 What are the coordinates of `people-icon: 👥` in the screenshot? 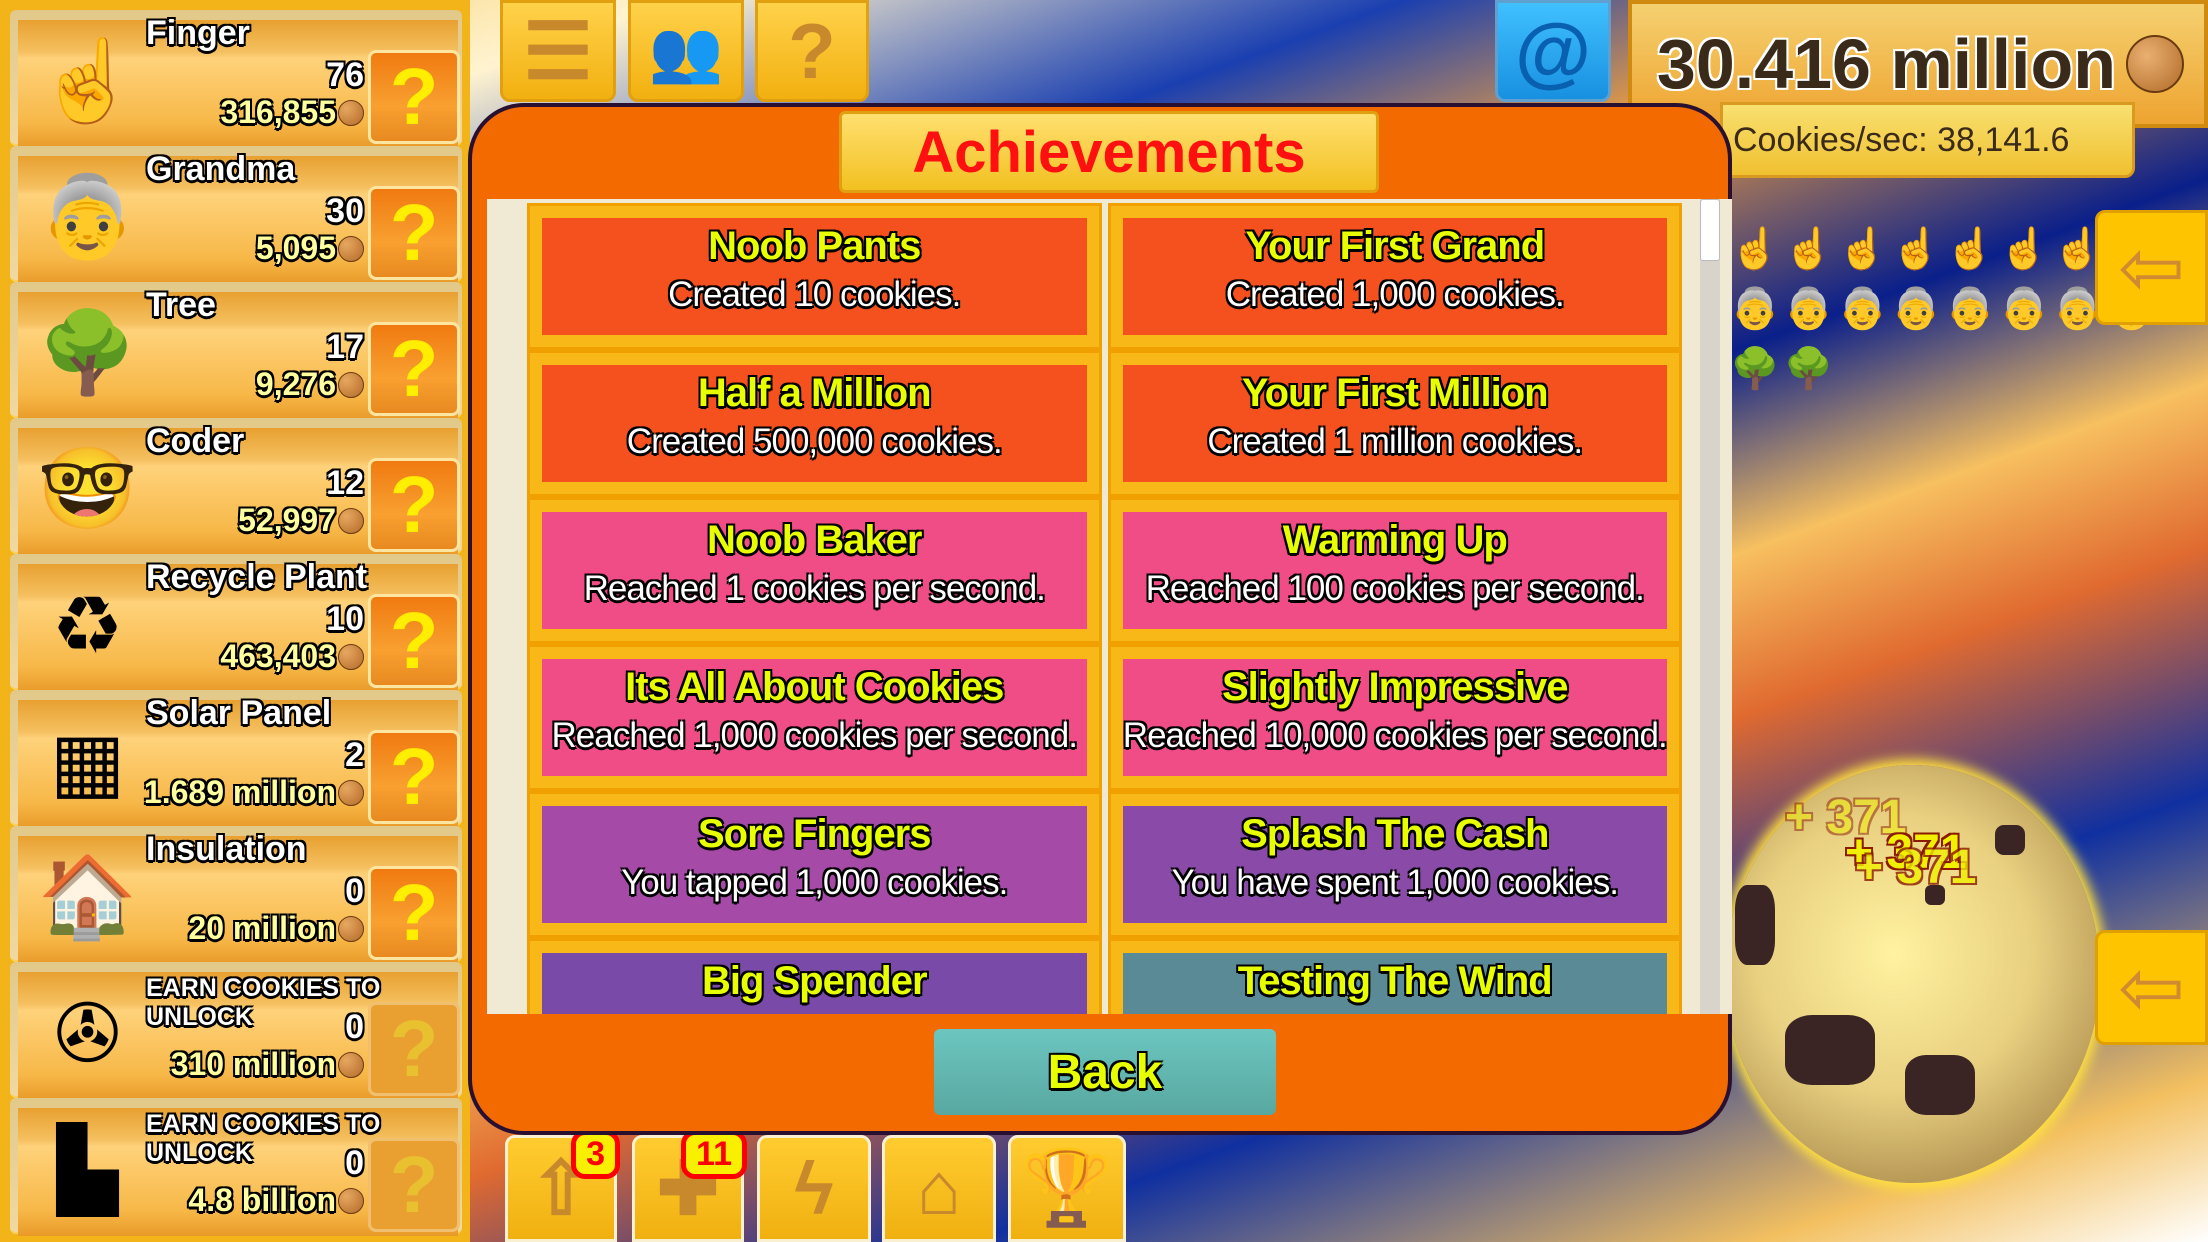 It's located at (686, 51).